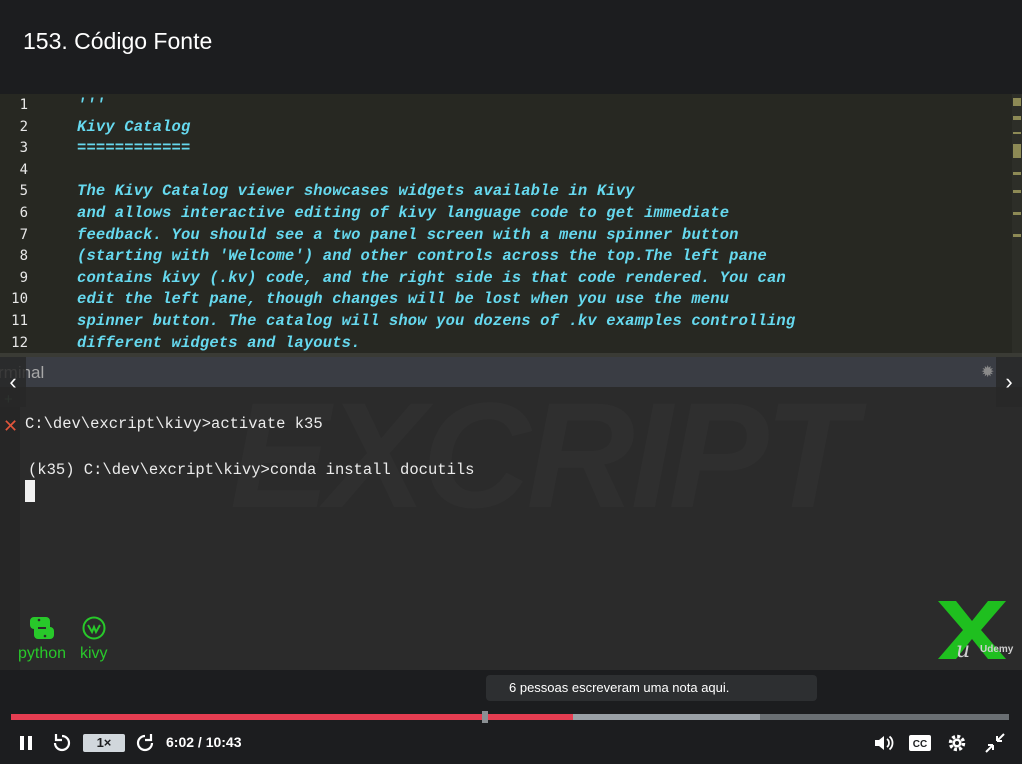  I want to click on editor-minimap, so click(1017, 224).